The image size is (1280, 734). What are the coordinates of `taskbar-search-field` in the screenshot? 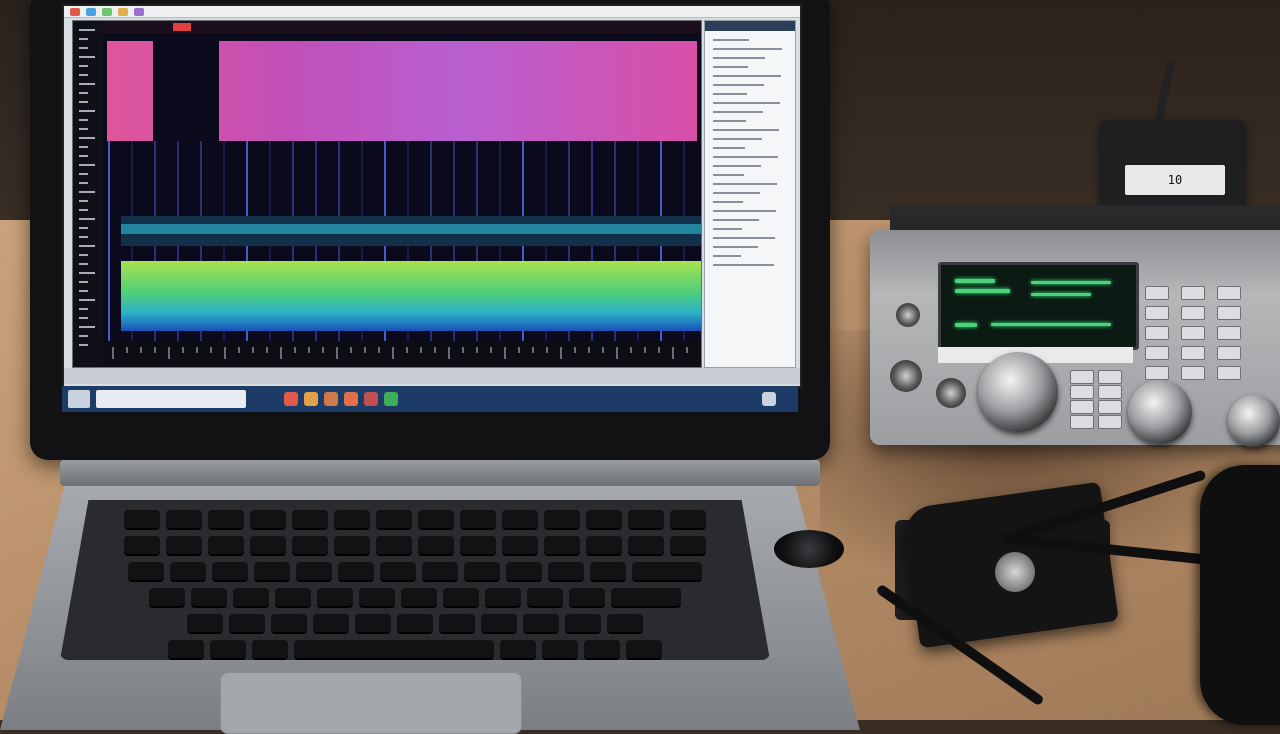 It's located at (171, 399).